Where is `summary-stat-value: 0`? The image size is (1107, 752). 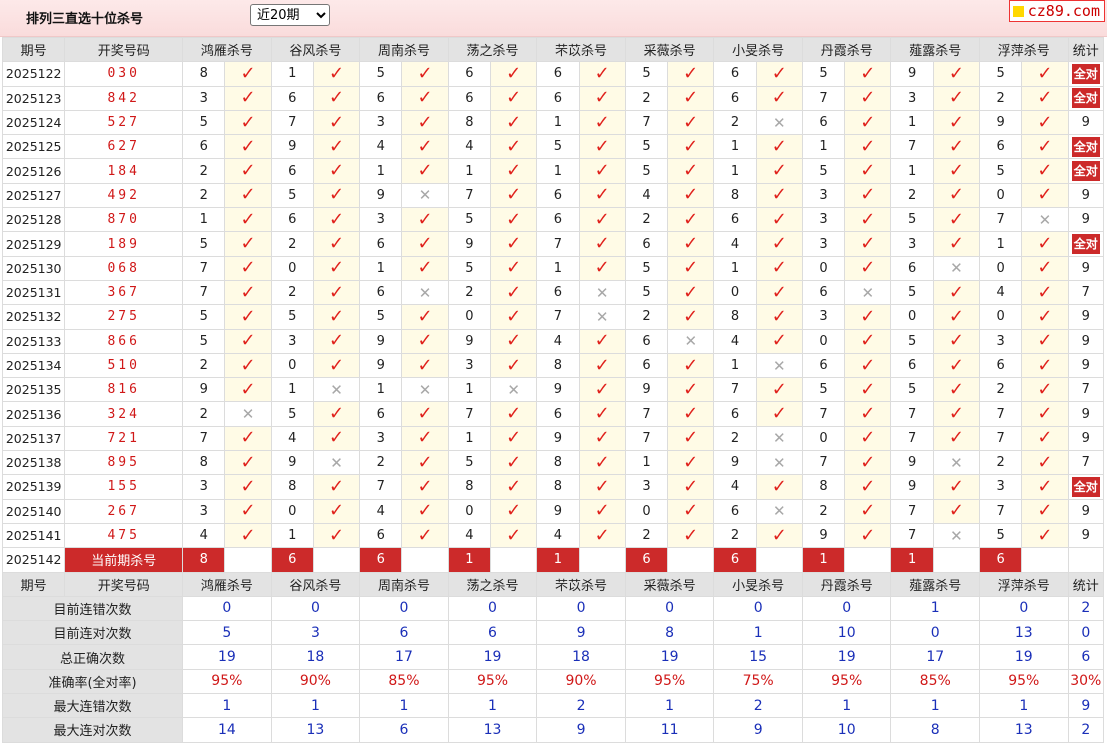
summary-stat-value: 0 is located at coordinates (1086, 633).